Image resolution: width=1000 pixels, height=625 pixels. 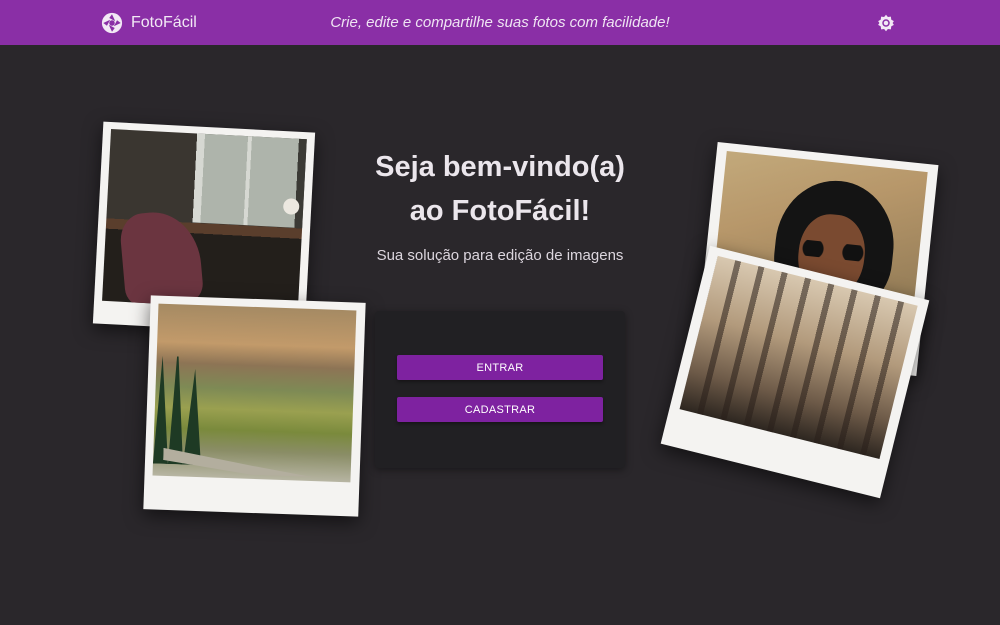 What do you see at coordinates (500, 255) in the screenshot?
I see `welcome-subtitle: Sua solução para edição de imagens` at bounding box center [500, 255].